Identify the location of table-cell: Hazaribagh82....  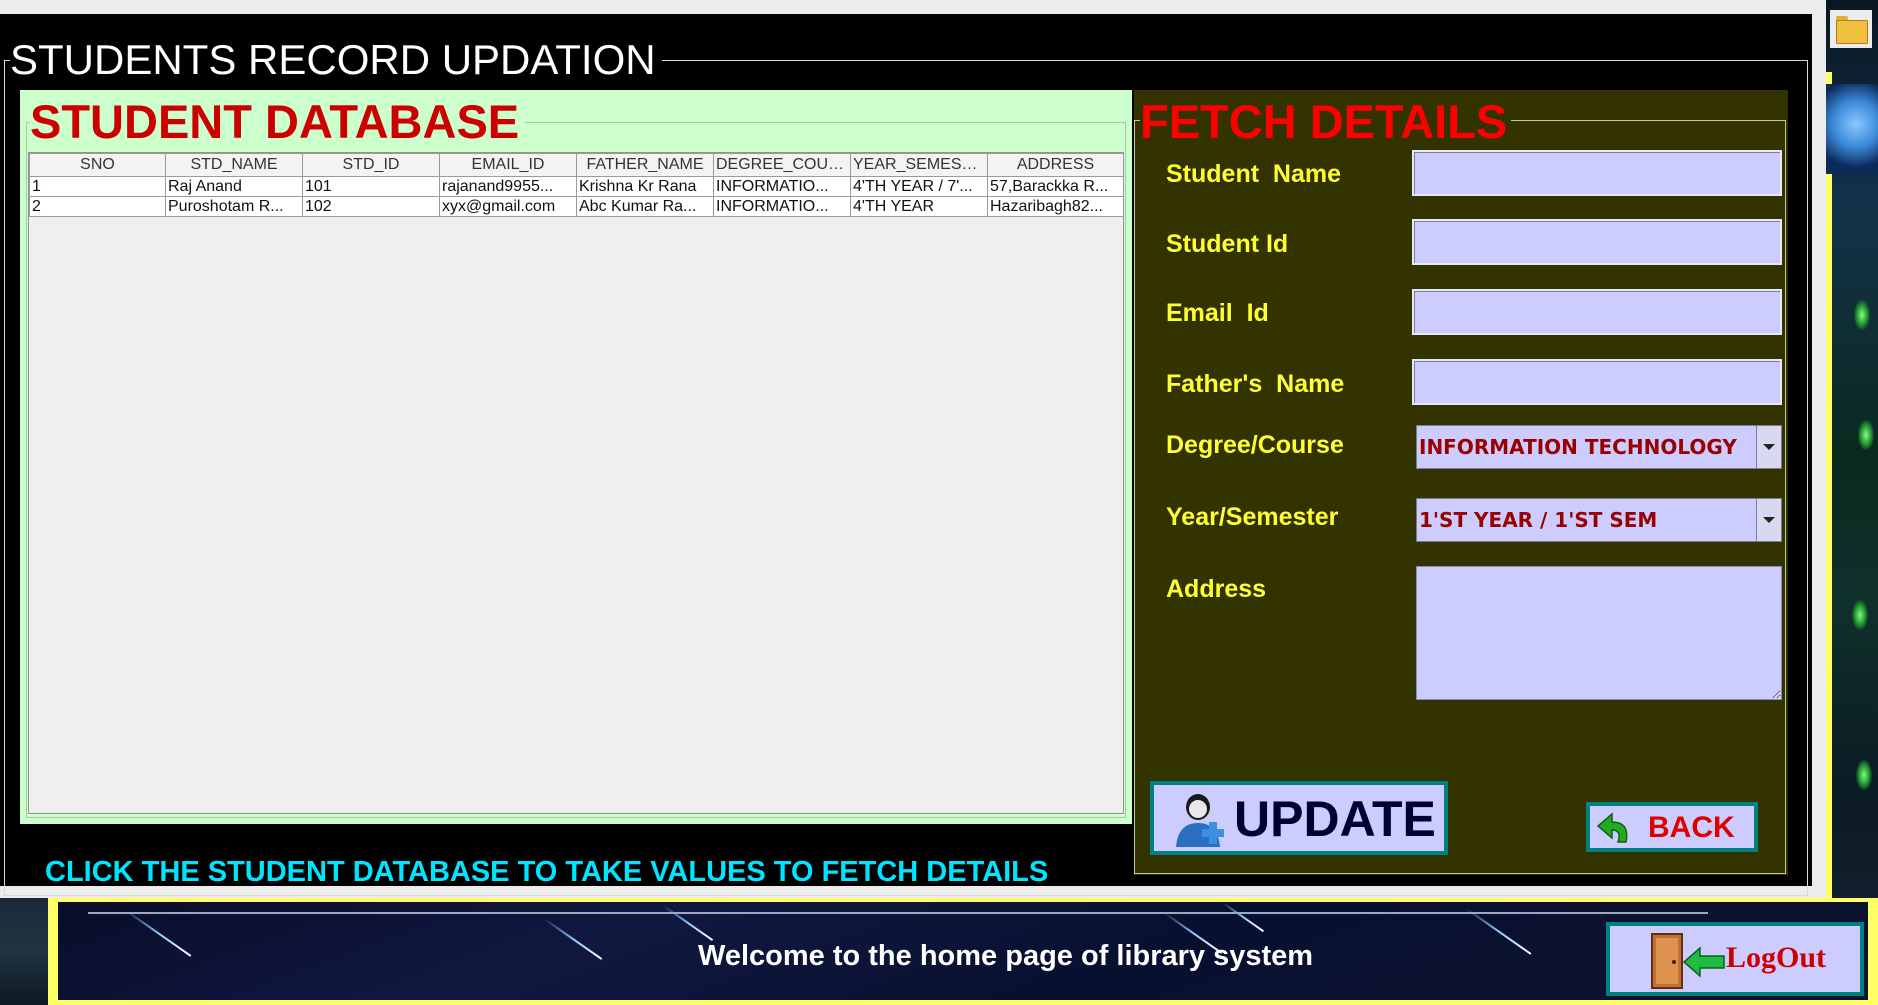
(1055, 206).